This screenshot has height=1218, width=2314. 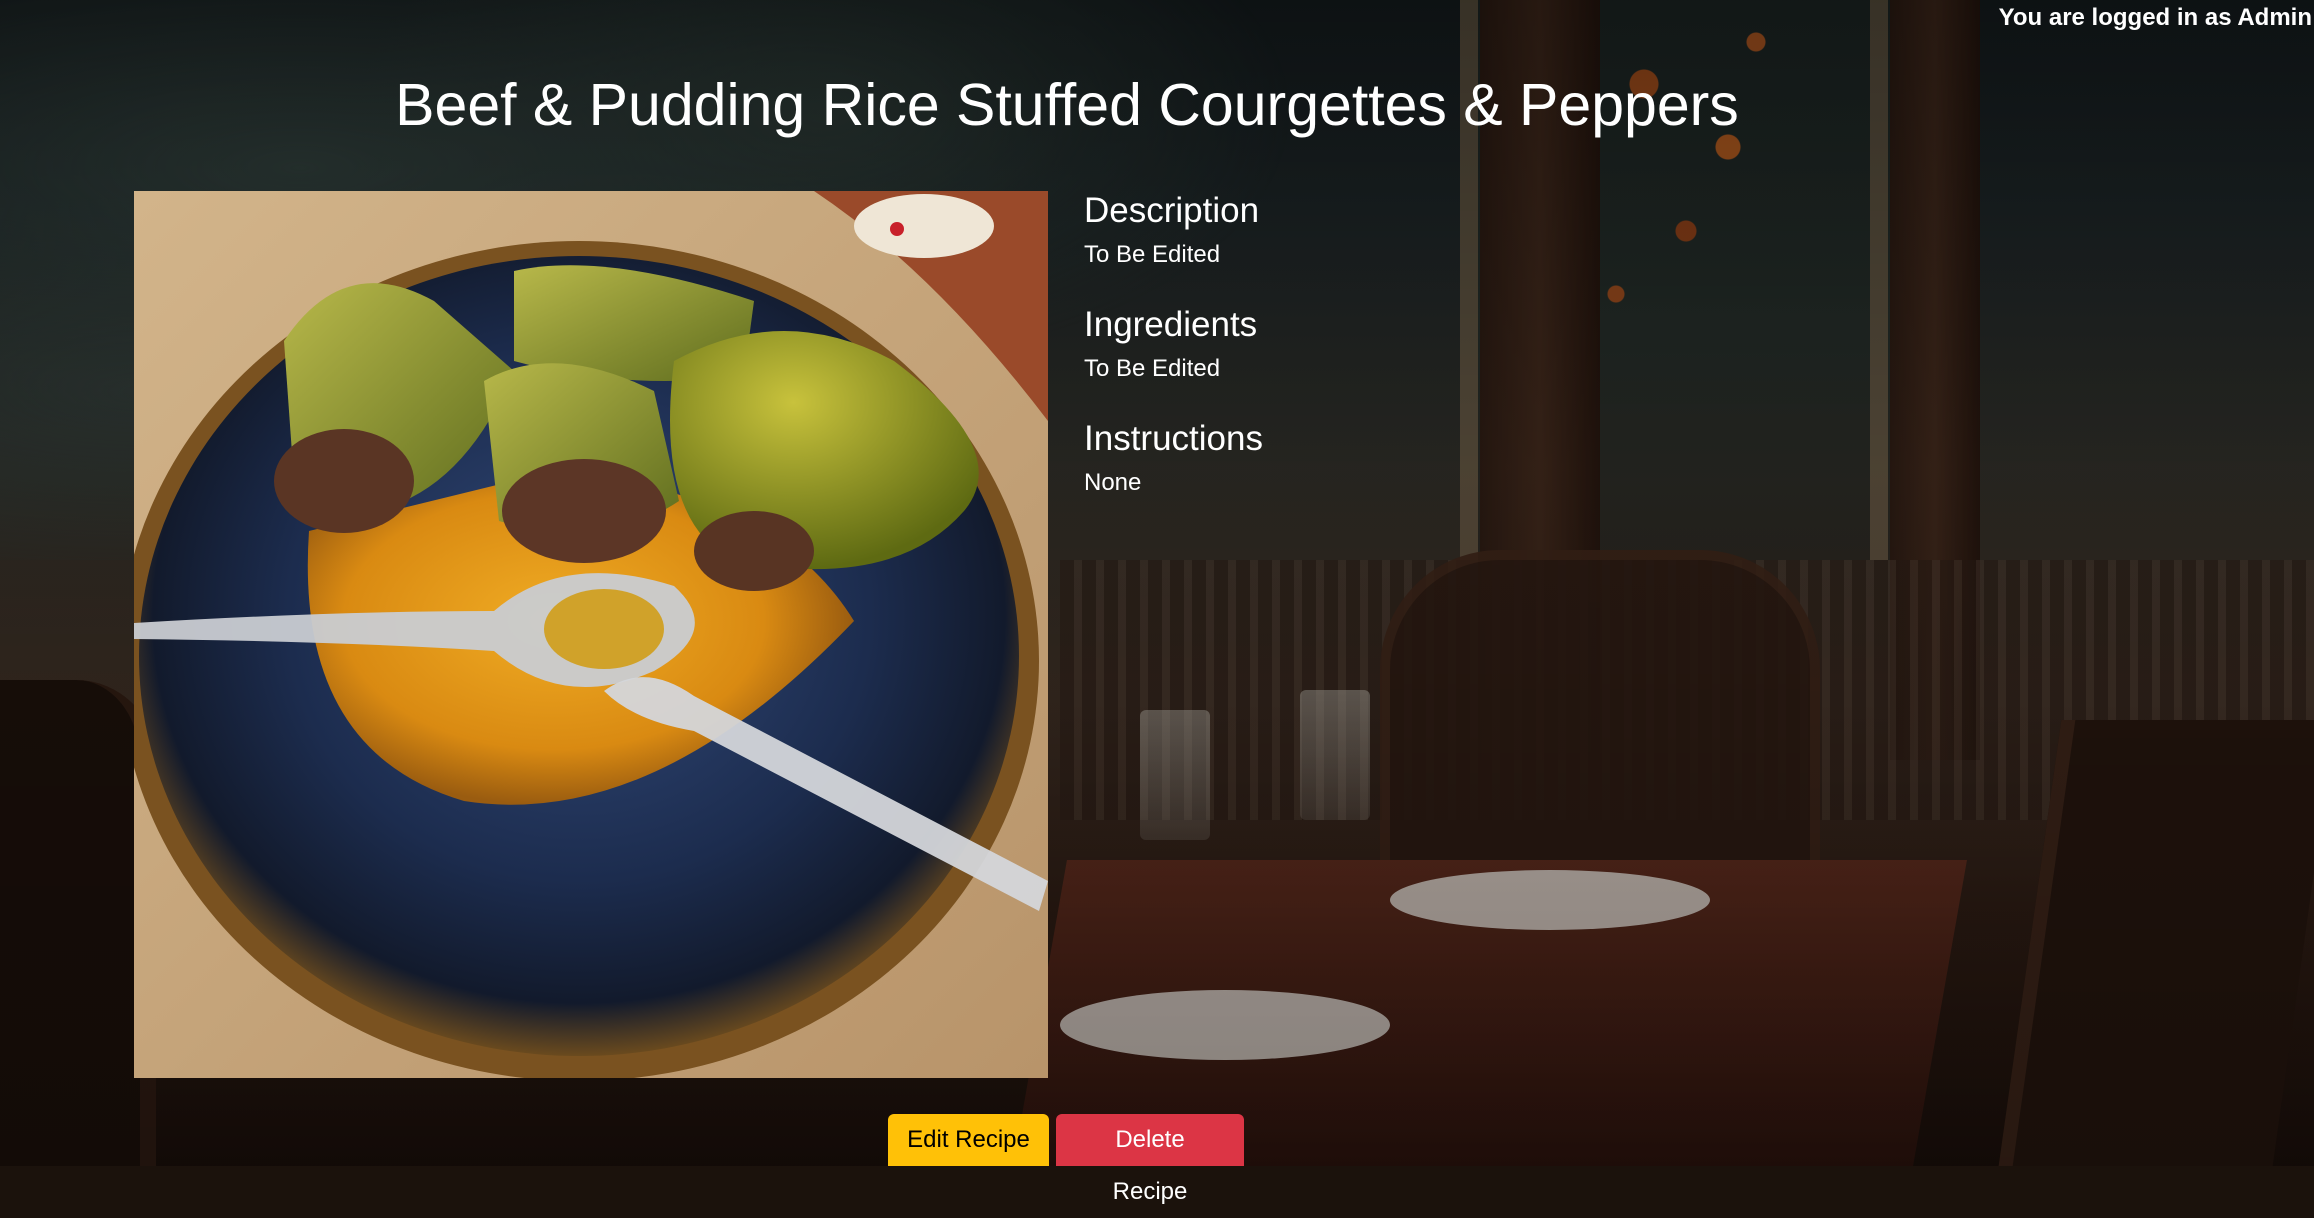 What do you see at coordinates (1113, 482) in the screenshot?
I see `instructions-text: None` at bounding box center [1113, 482].